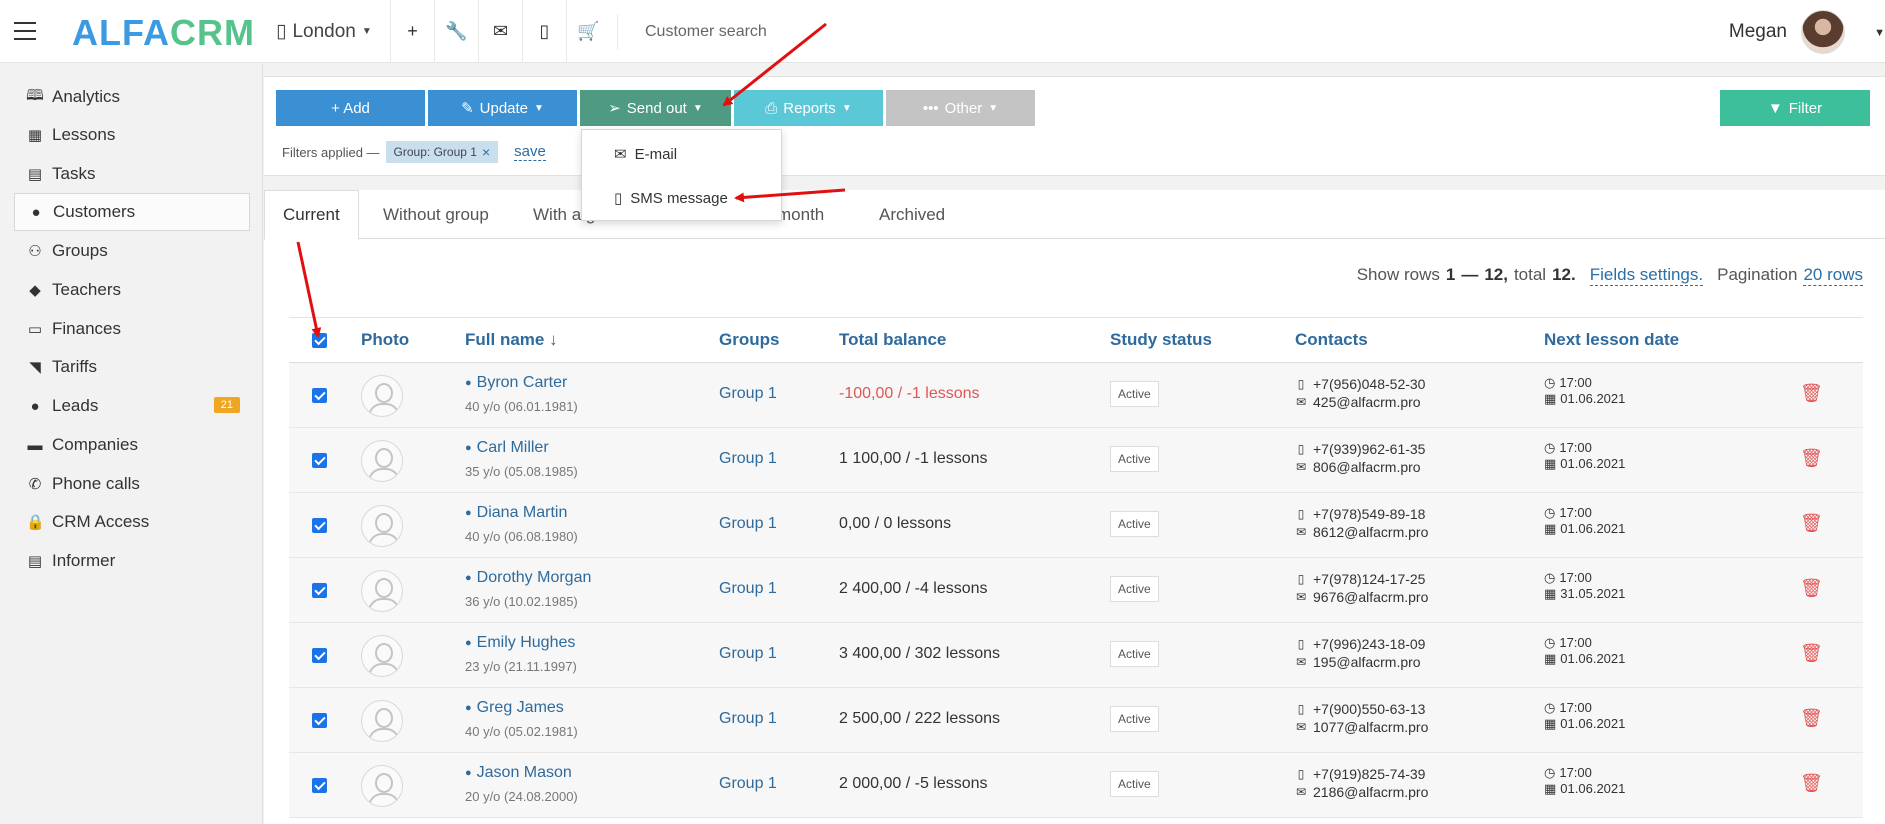 This screenshot has height=824, width=1885. I want to click on wrench-icon: 🔧, so click(456, 31).